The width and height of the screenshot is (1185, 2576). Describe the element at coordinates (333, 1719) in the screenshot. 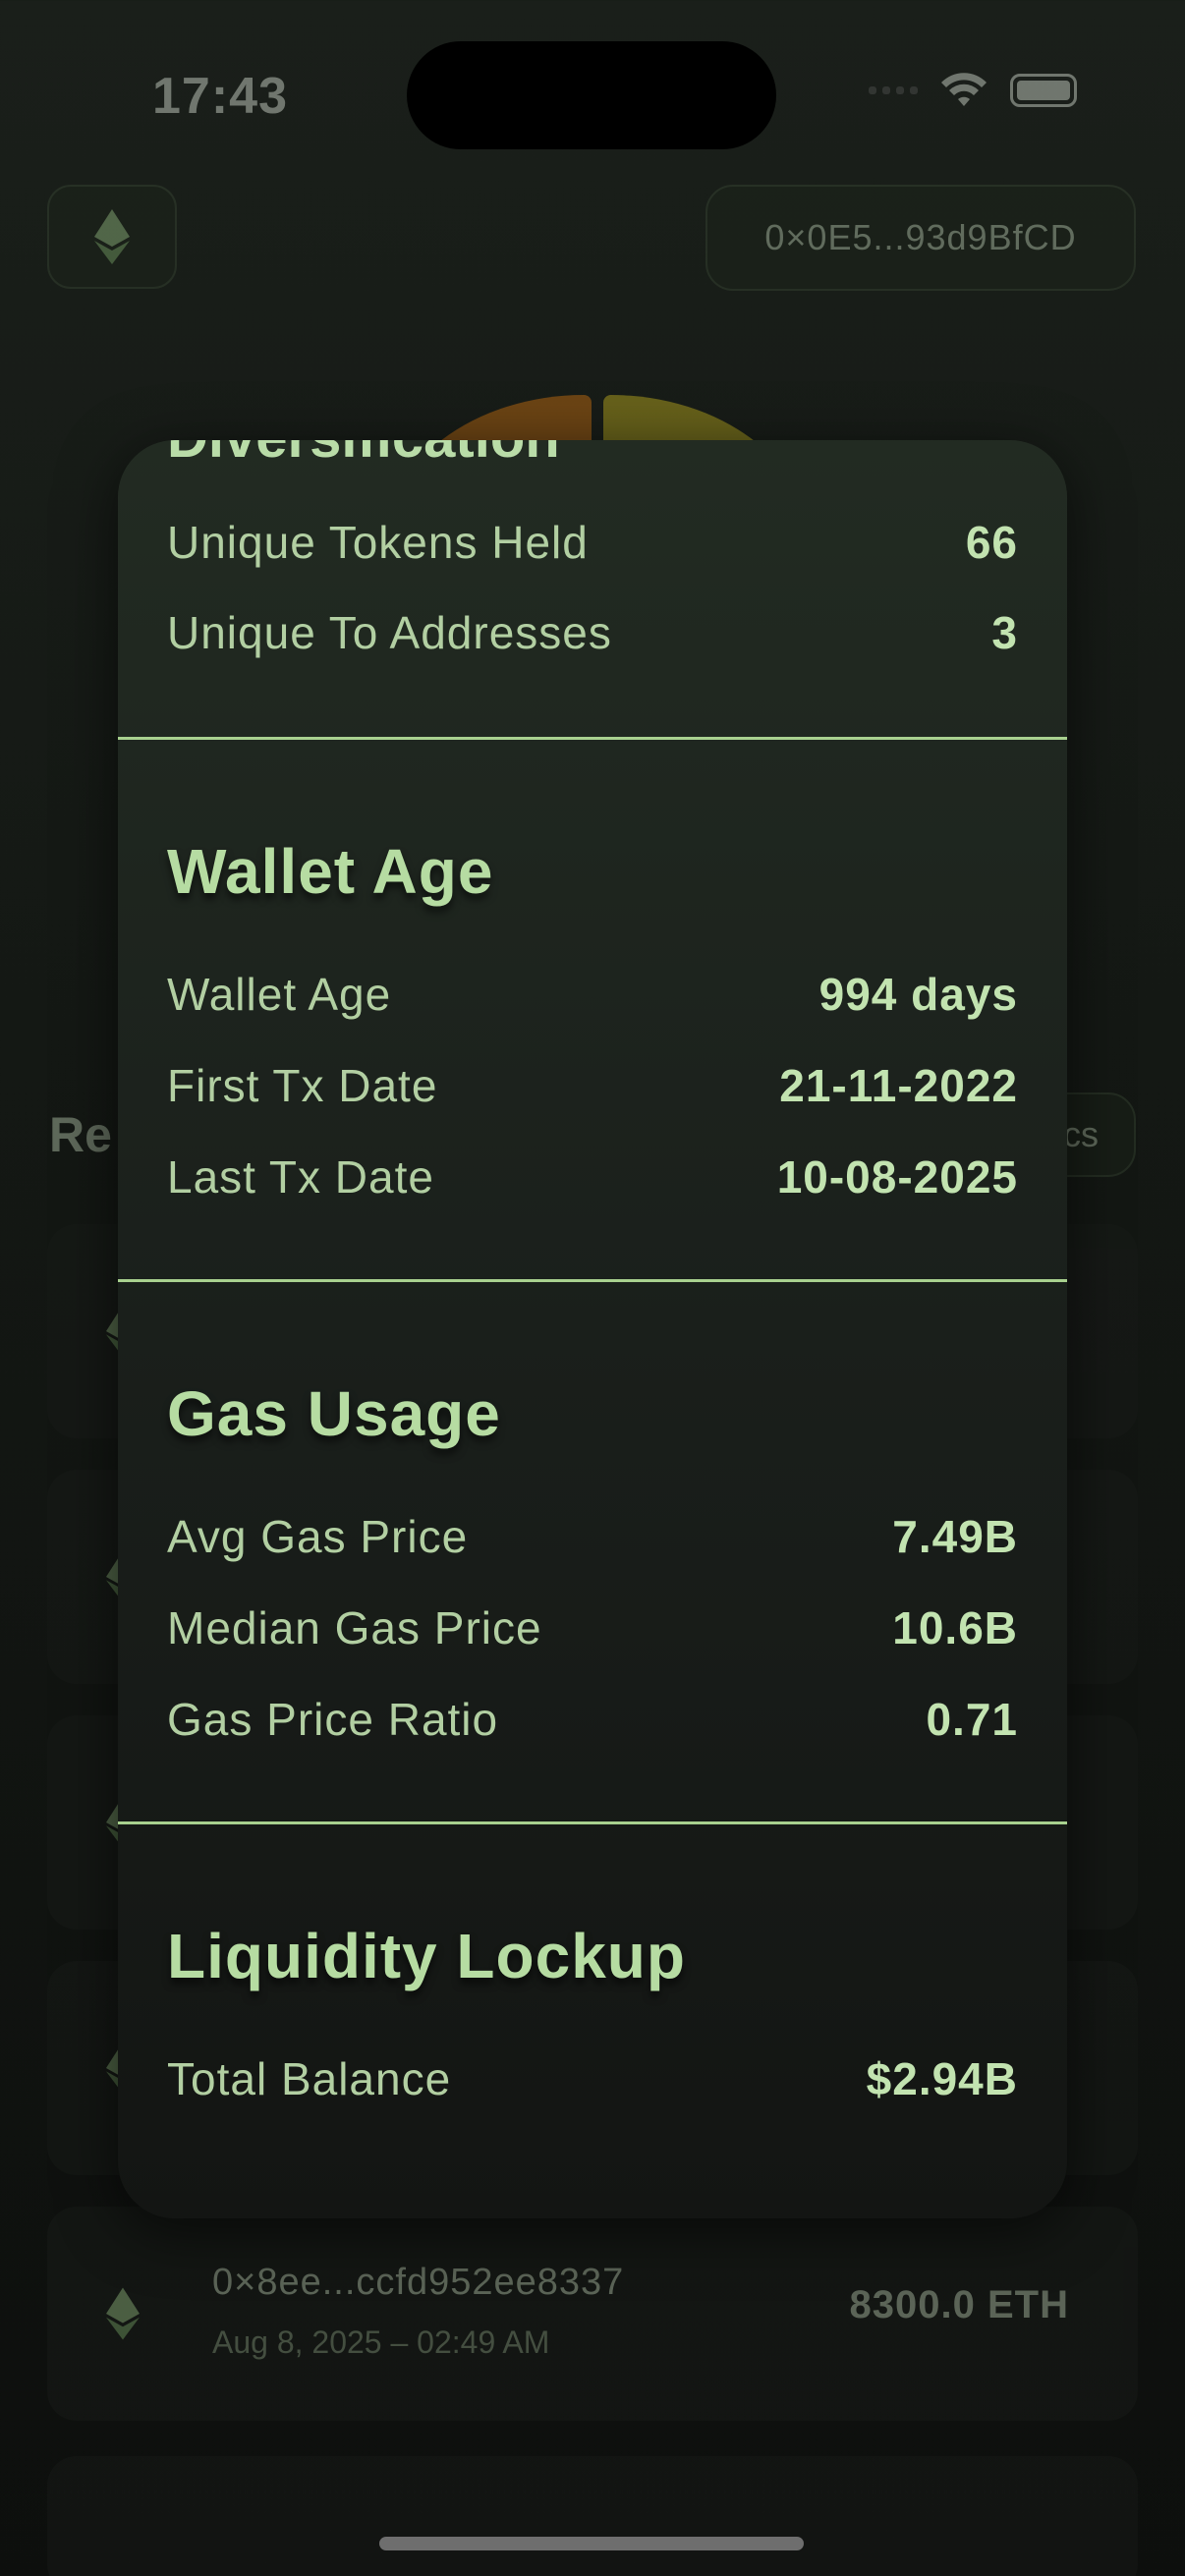

I see `metric-label: Gas Price Ratio` at that location.